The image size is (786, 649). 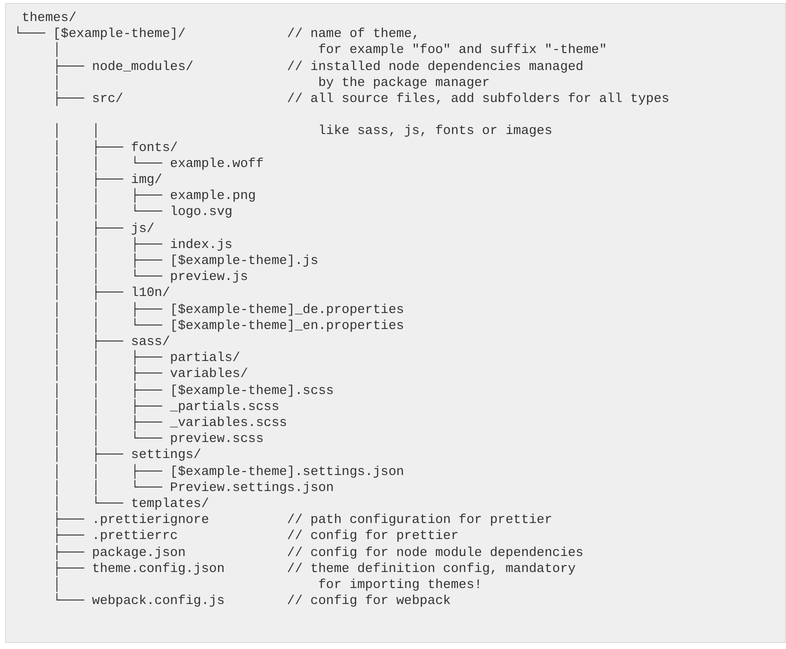 What do you see at coordinates (478, 99) in the screenshot?
I see `code-comment: // all source files, add subfolders for all types` at bounding box center [478, 99].